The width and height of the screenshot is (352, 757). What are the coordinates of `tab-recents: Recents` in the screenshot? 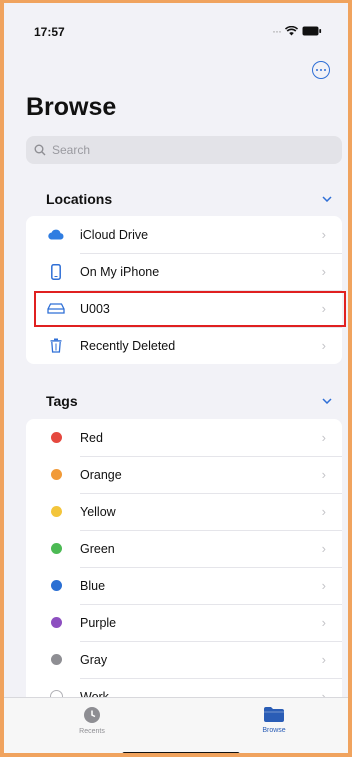 It's located at (92, 720).